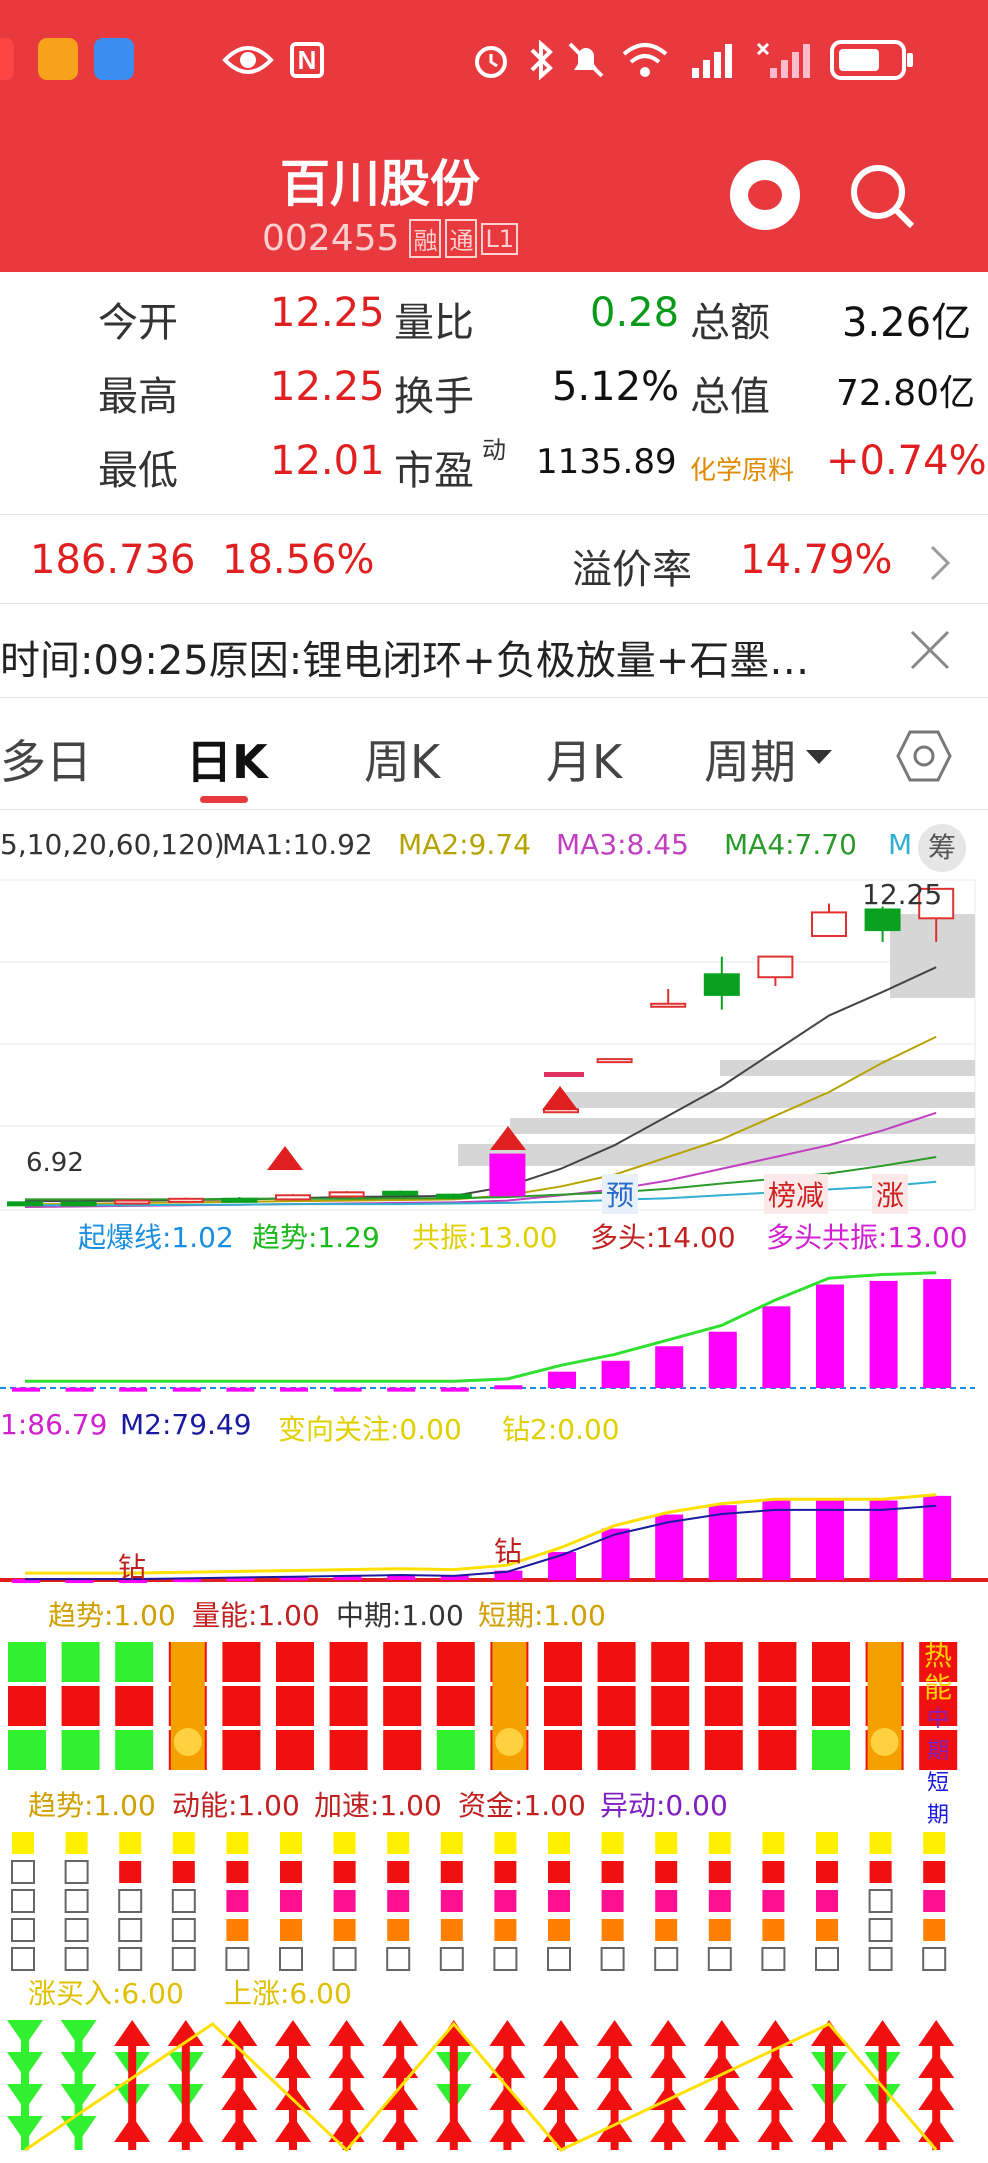  I want to click on tag-forecast: 预, so click(620, 1194).